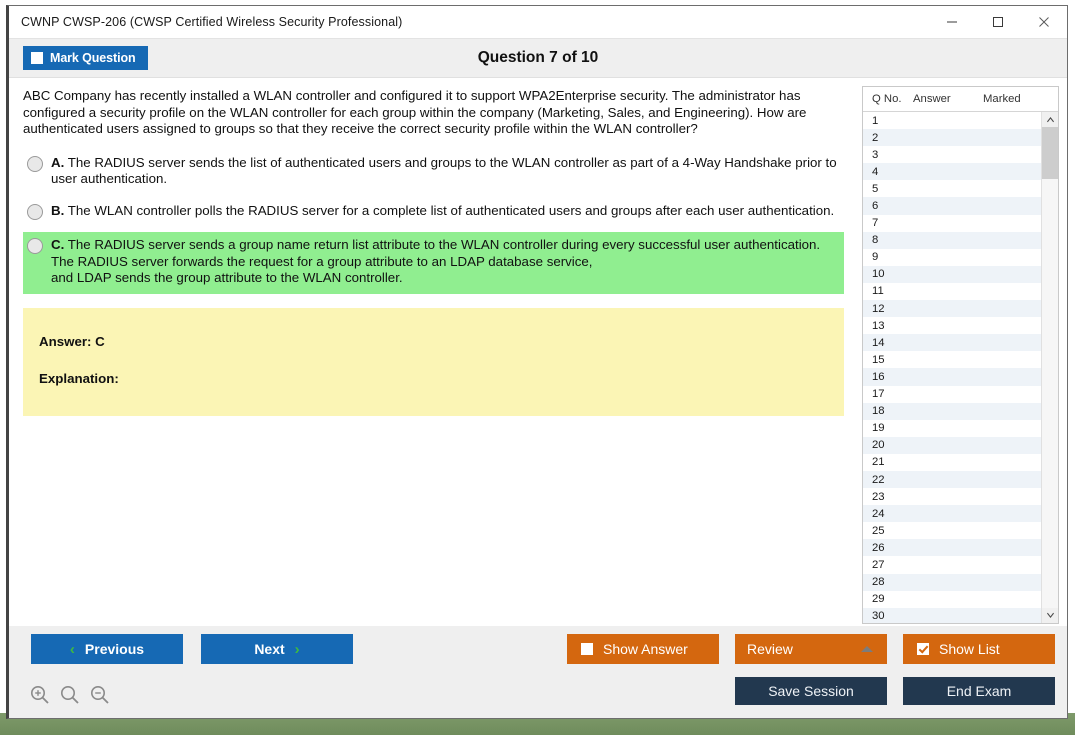 The width and height of the screenshot is (1075, 735). I want to click on minimize-icon, so click(952, 22).